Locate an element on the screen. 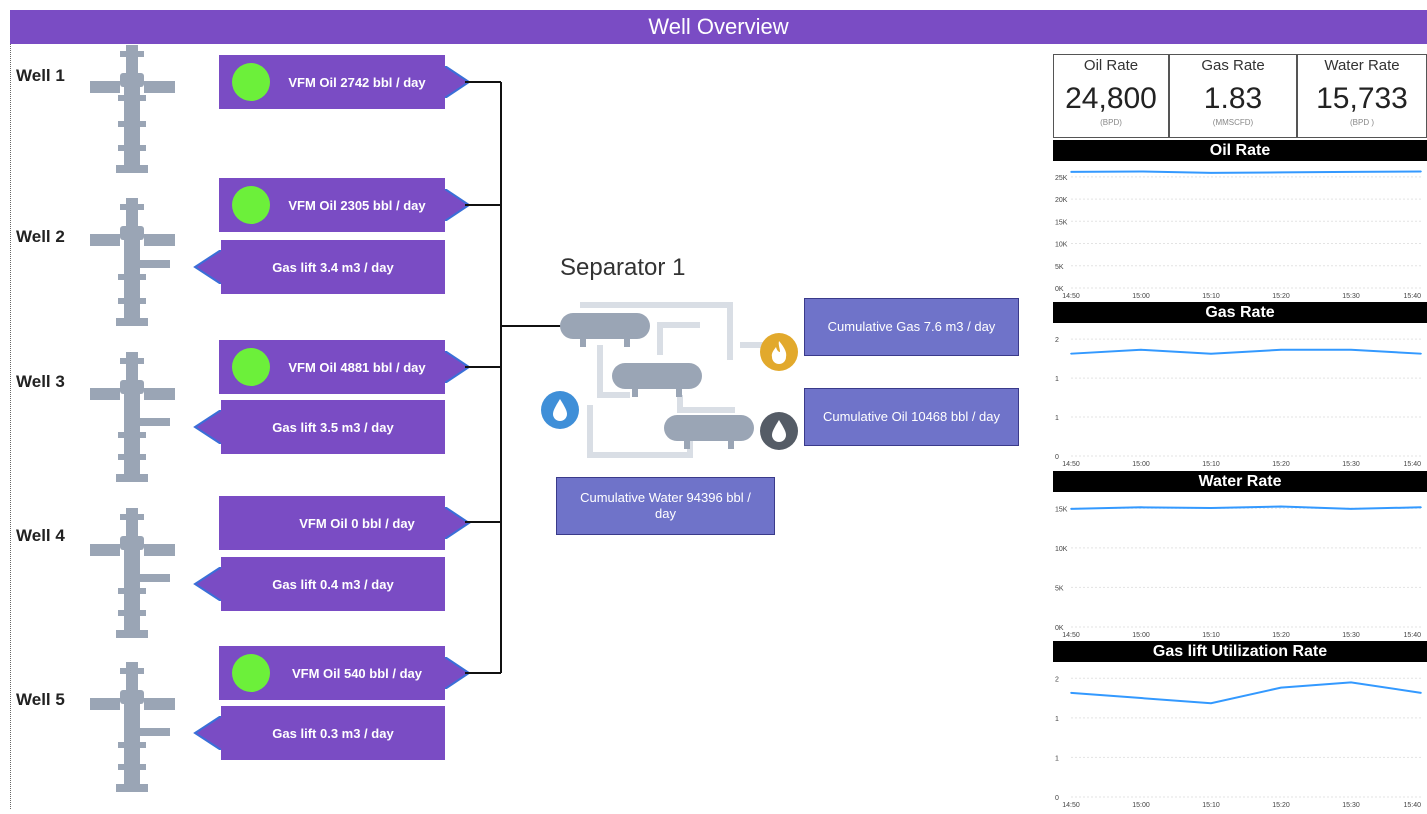 This screenshot has height=814, width=1427. kpi-oil-rate: Oil Rate 24,800 (BPD) is located at coordinates (1111, 96).